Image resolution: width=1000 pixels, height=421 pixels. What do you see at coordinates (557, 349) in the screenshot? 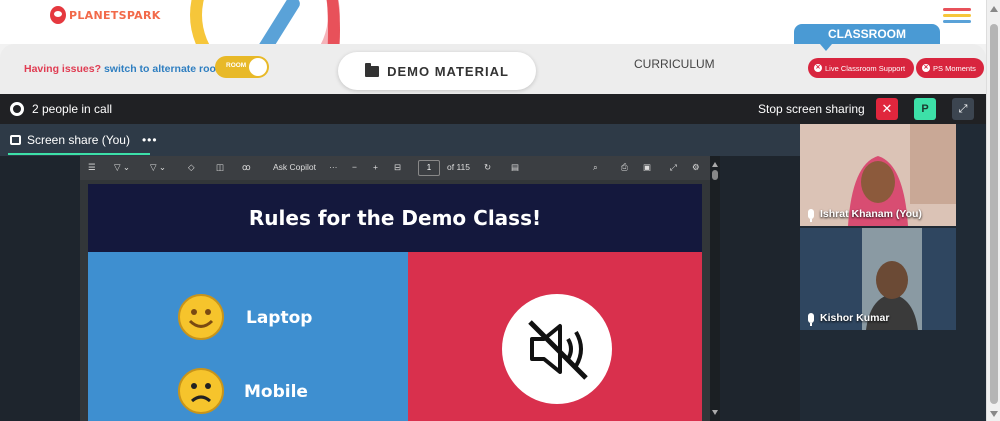
I see `speaker-muted-icon` at bounding box center [557, 349].